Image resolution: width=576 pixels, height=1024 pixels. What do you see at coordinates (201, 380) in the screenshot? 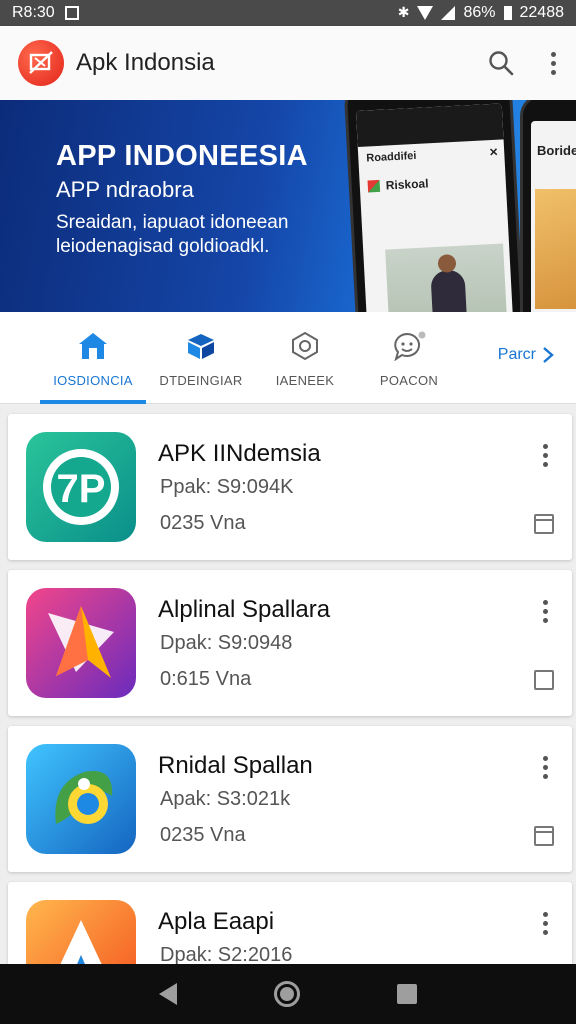
I see `tab-label: DTDEINGIAR` at bounding box center [201, 380].